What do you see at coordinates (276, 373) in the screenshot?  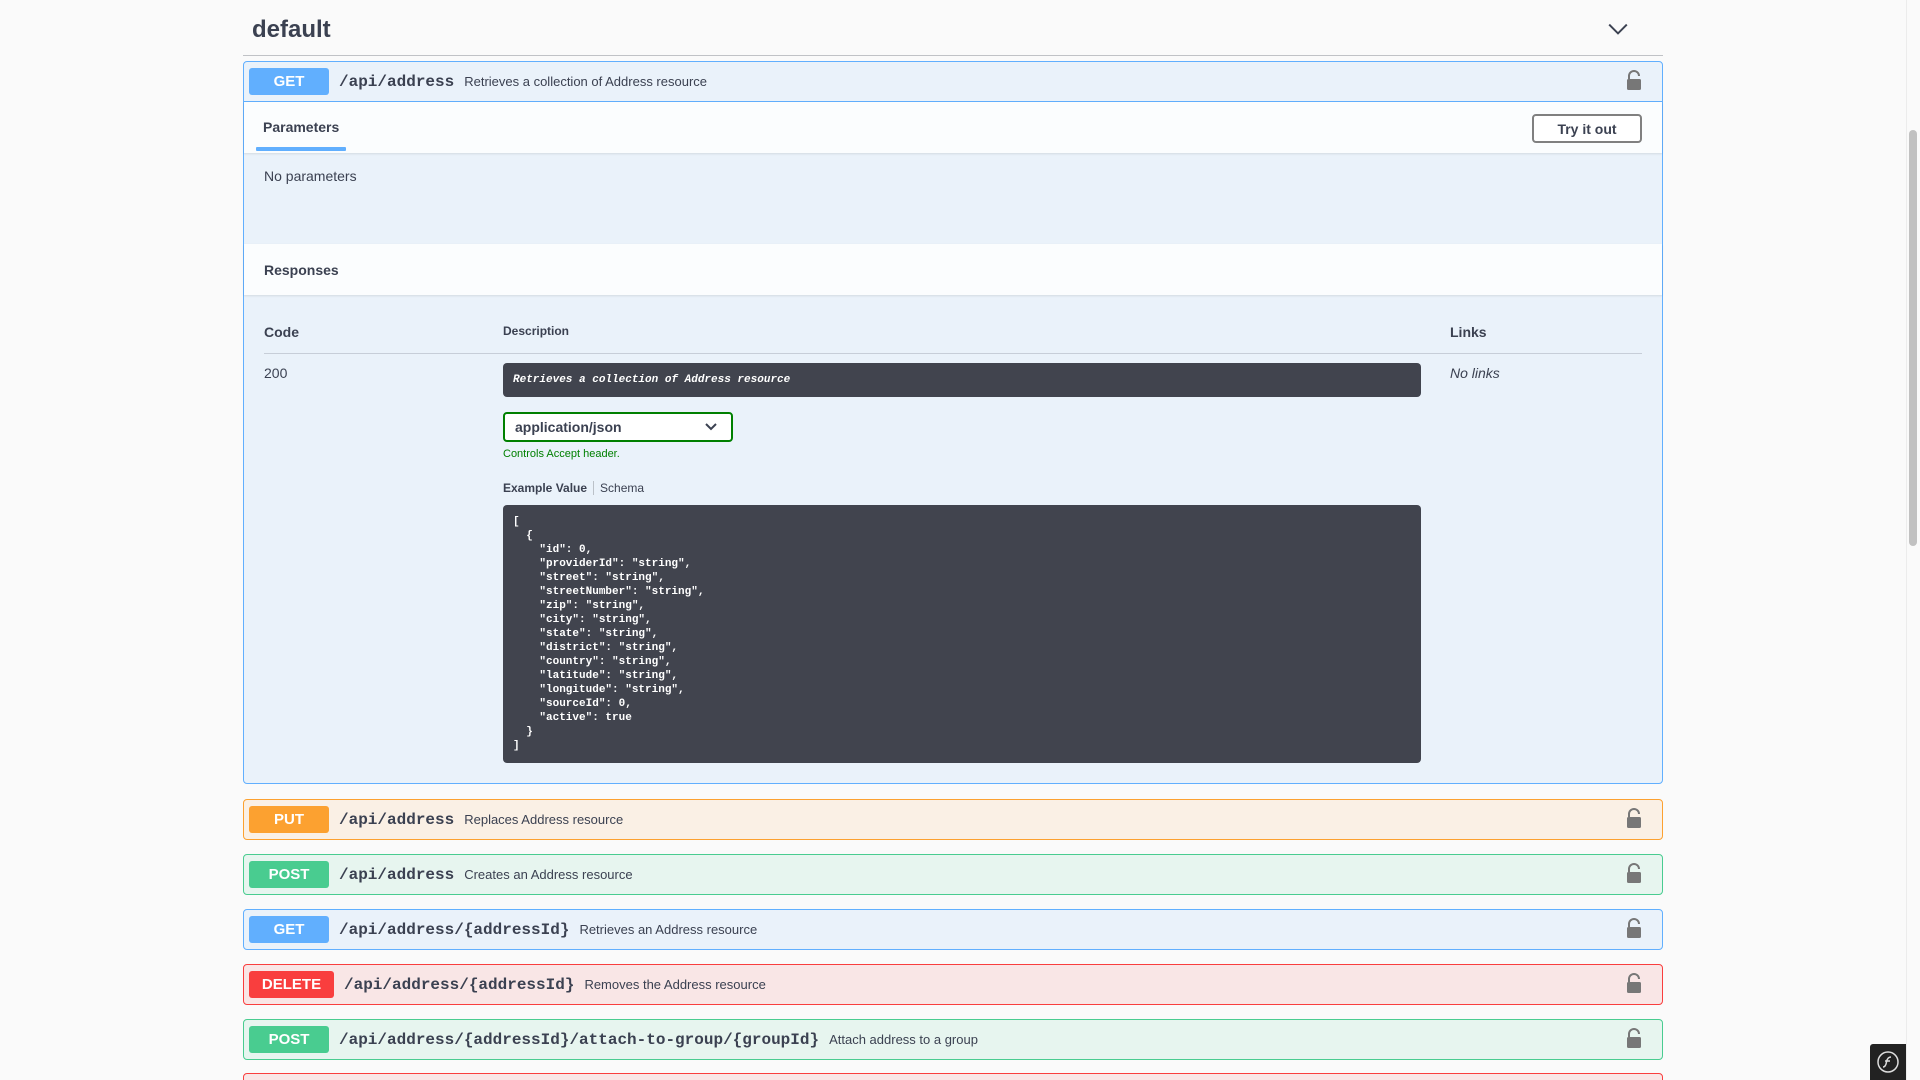 I see `response-code: 200` at bounding box center [276, 373].